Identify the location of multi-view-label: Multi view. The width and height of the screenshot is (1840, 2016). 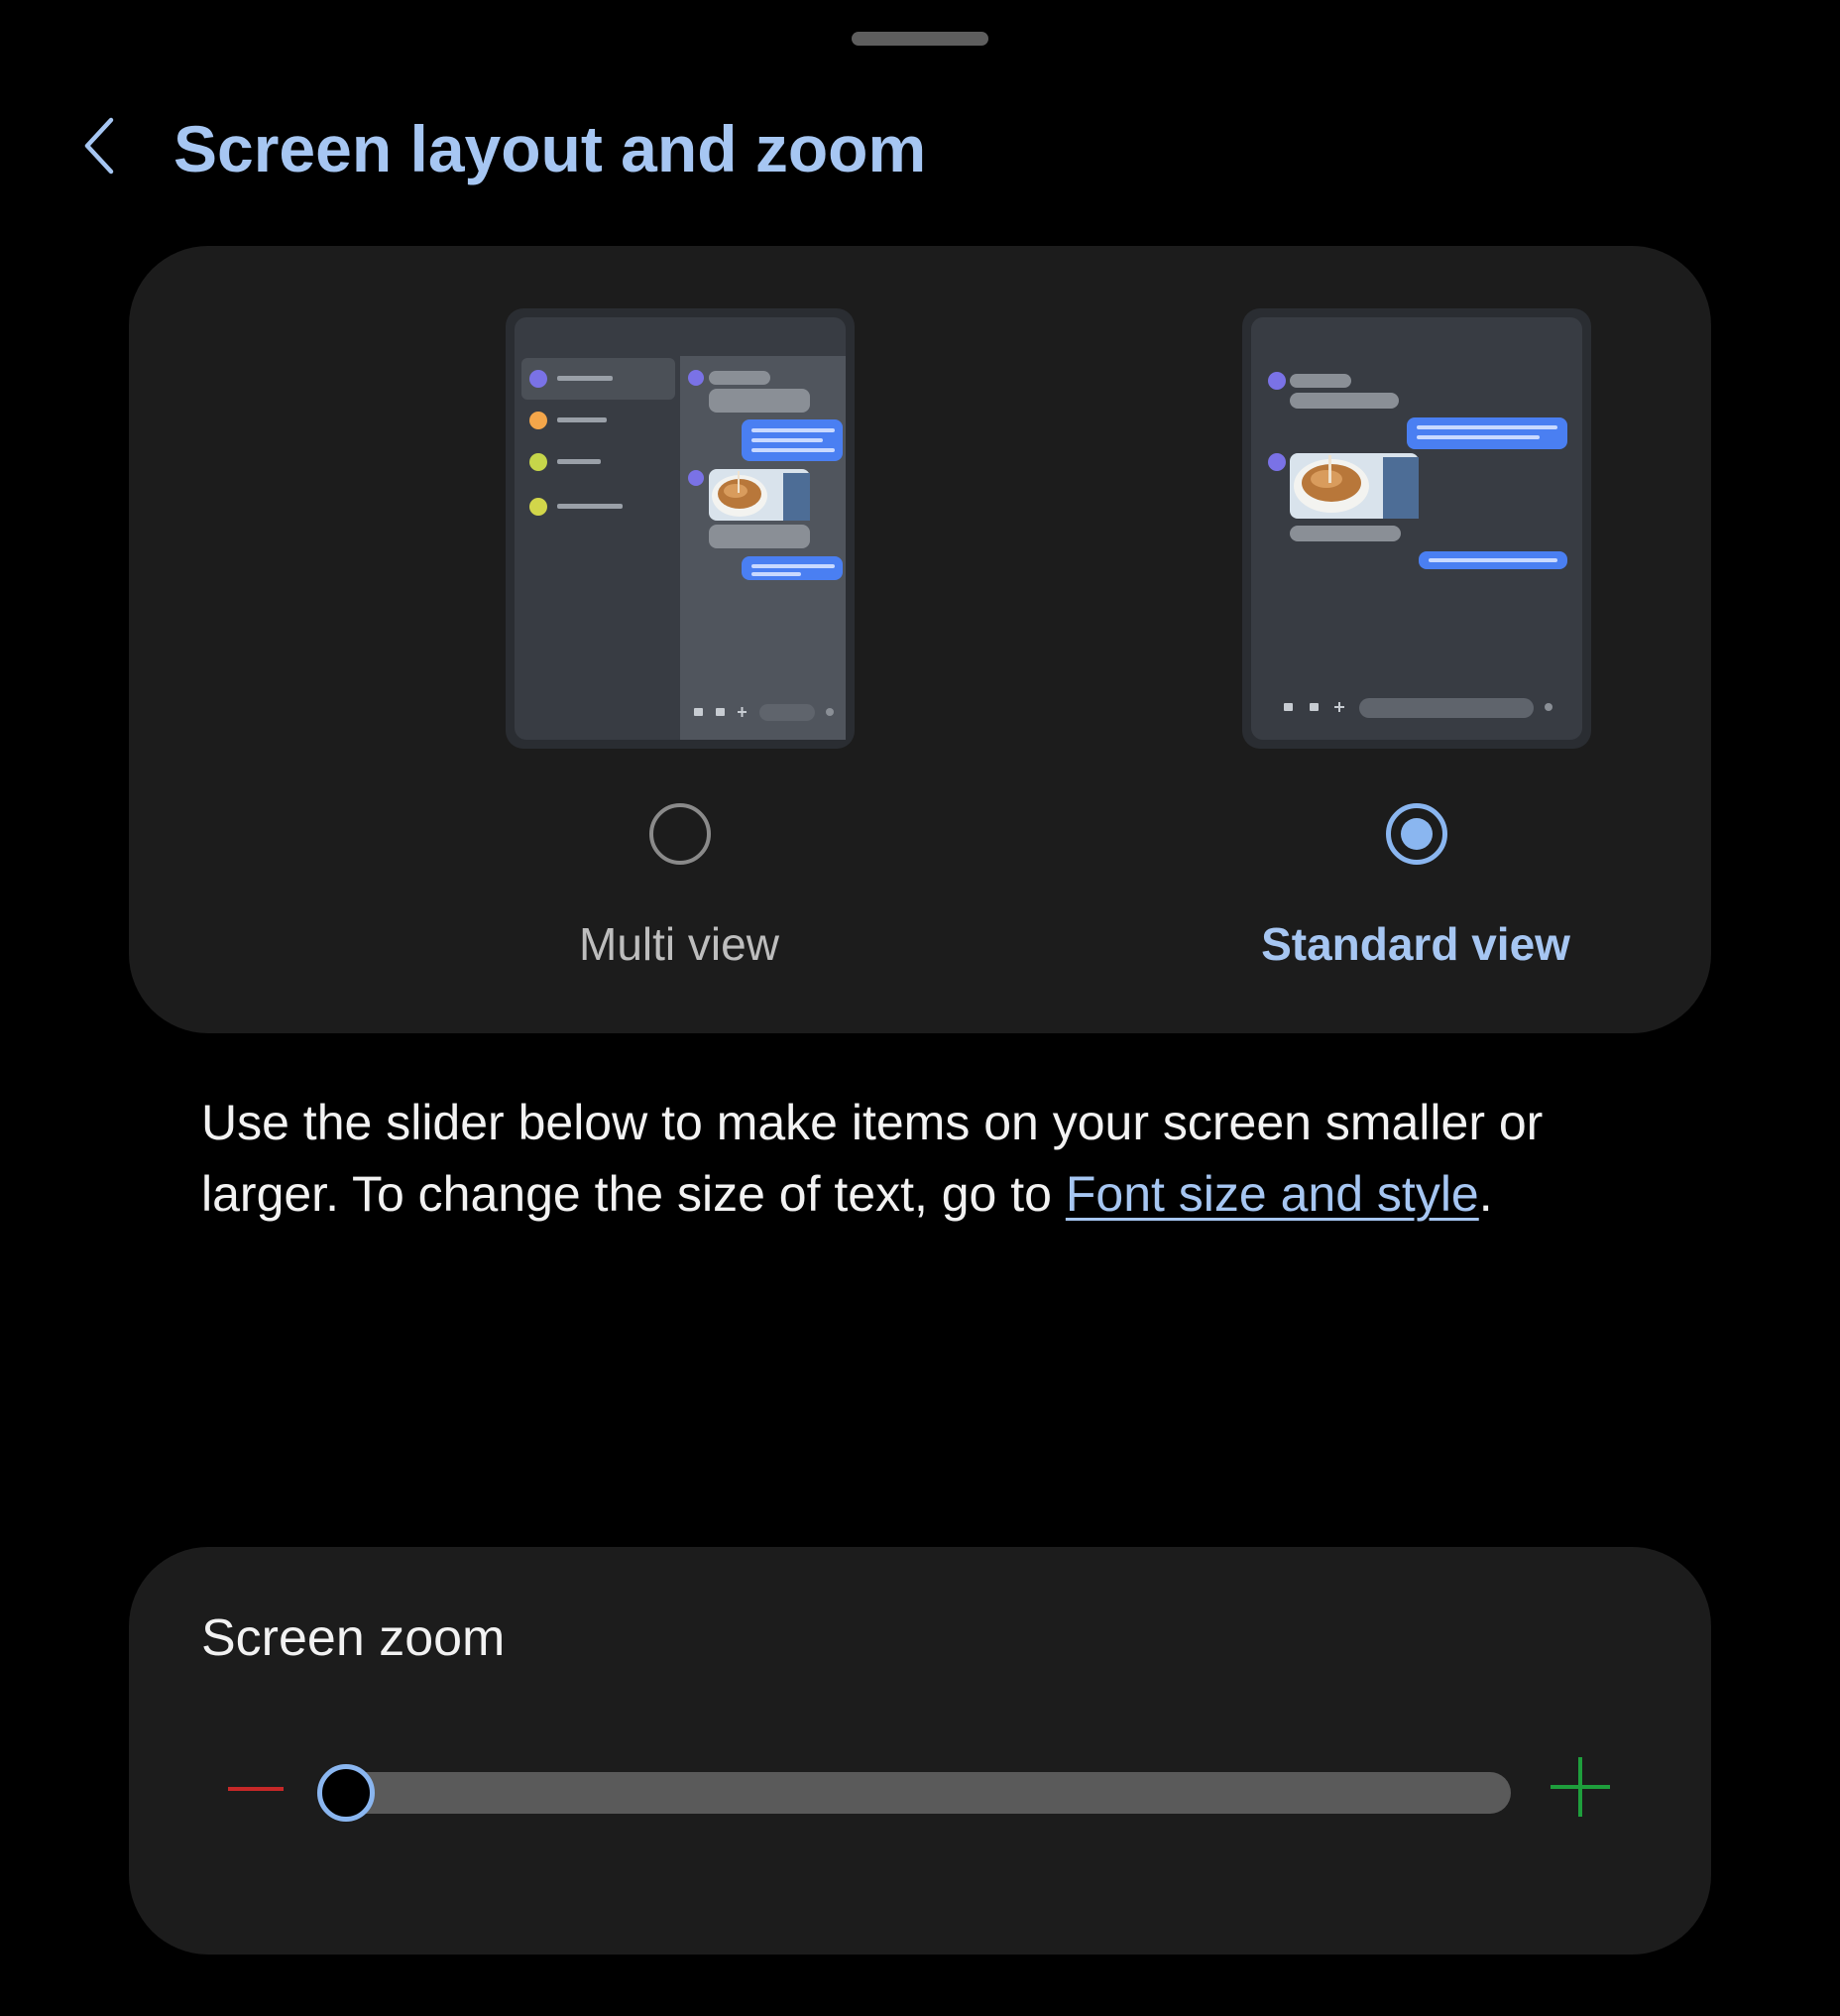
(679, 944).